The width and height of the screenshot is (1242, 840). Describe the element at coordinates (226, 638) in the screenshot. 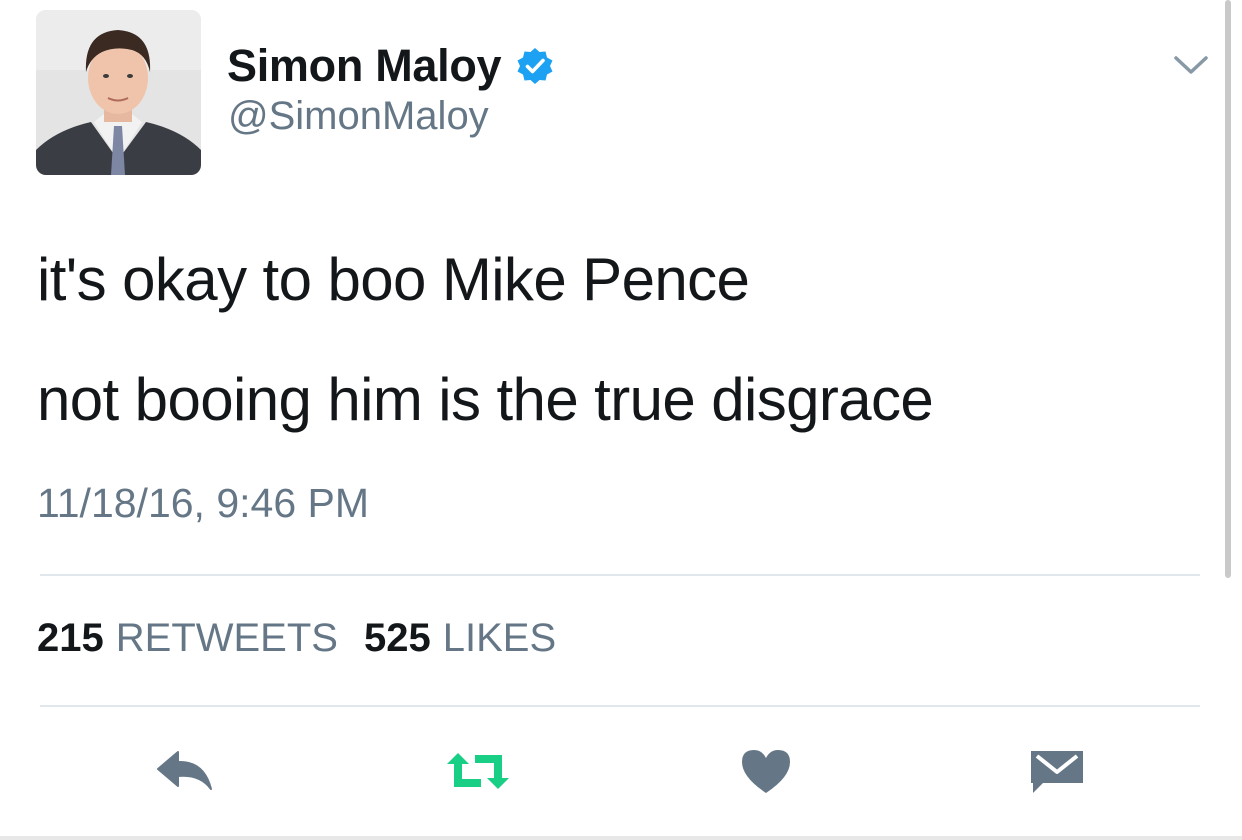

I see `retweets-label: RETWEETS` at that location.